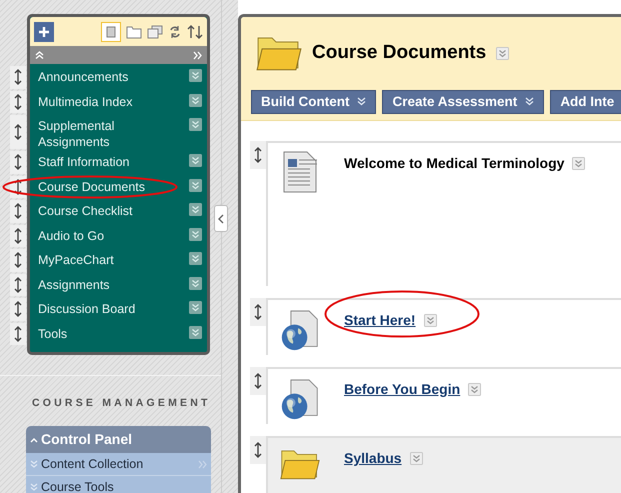  What do you see at coordinates (74, 284) in the screenshot?
I see `course-menu-link: Assignments` at bounding box center [74, 284].